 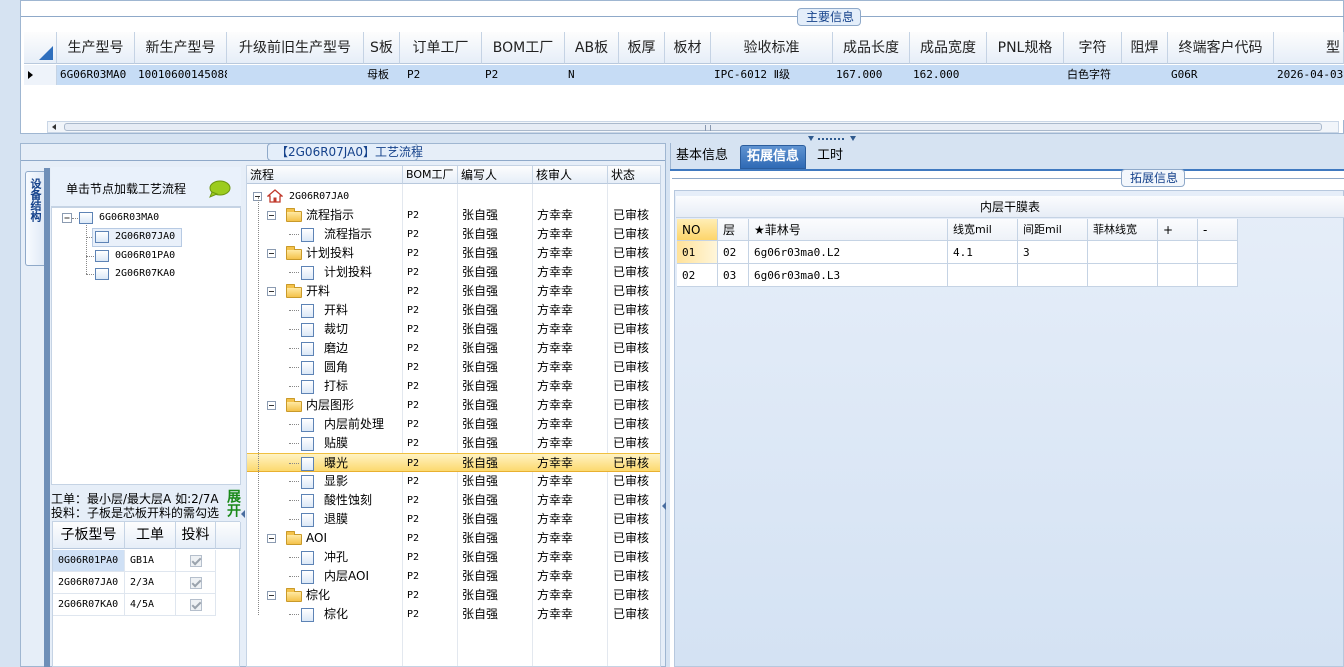 What do you see at coordinates (733, 252) in the screenshot?
I see `cell-layer: 02` at bounding box center [733, 252].